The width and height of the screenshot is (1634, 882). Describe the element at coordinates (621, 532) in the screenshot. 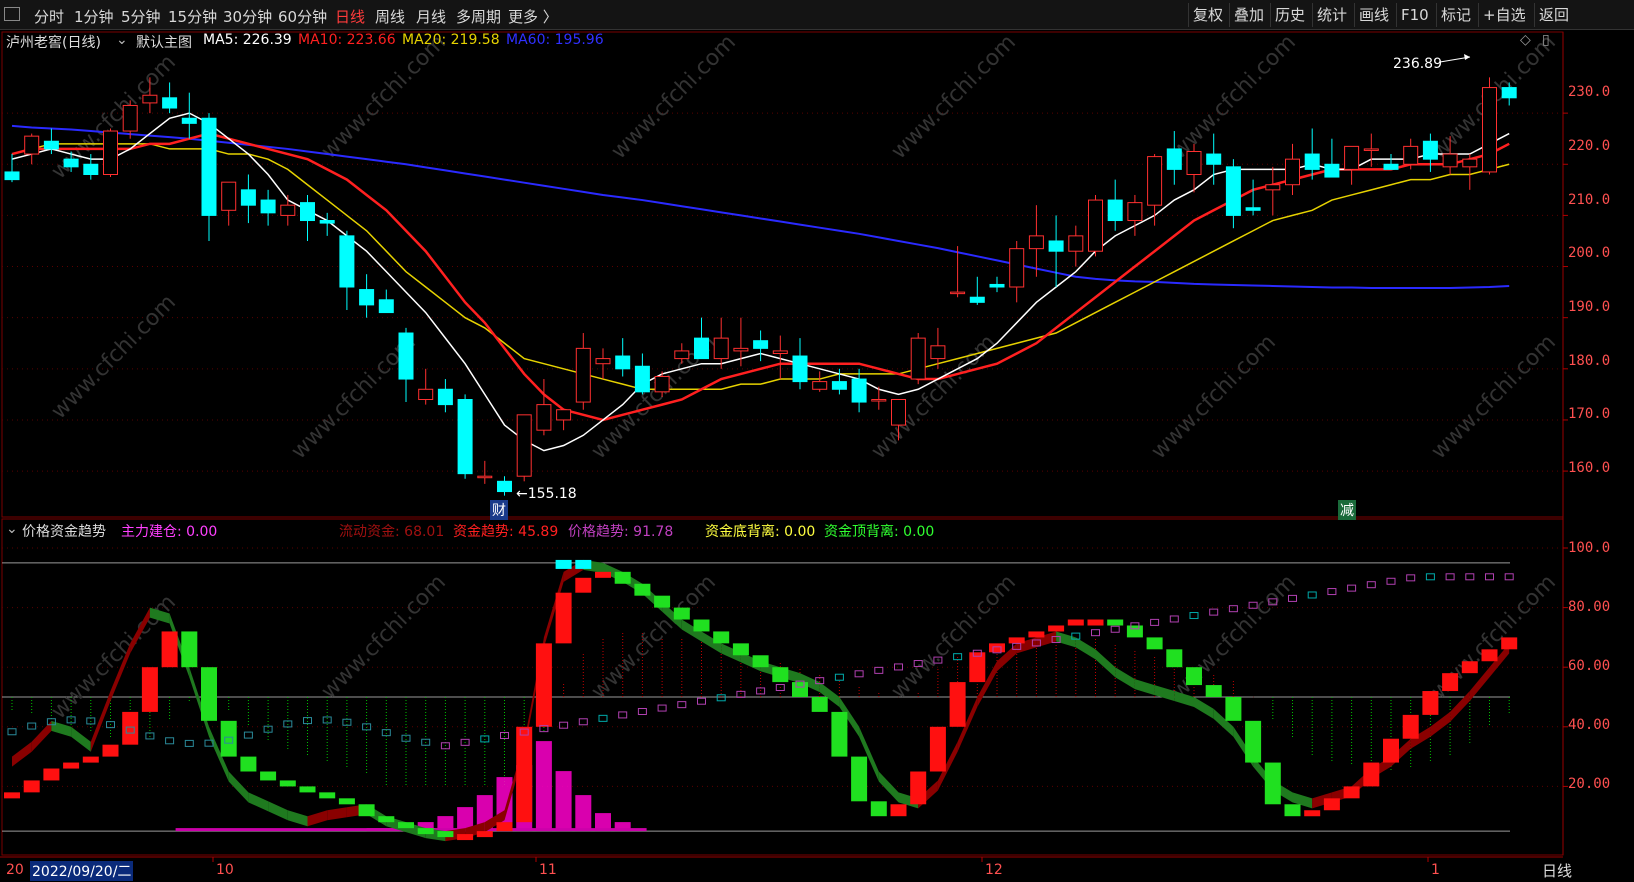

I see `indicator-l4: 价格趋势: 91.78` at that location.